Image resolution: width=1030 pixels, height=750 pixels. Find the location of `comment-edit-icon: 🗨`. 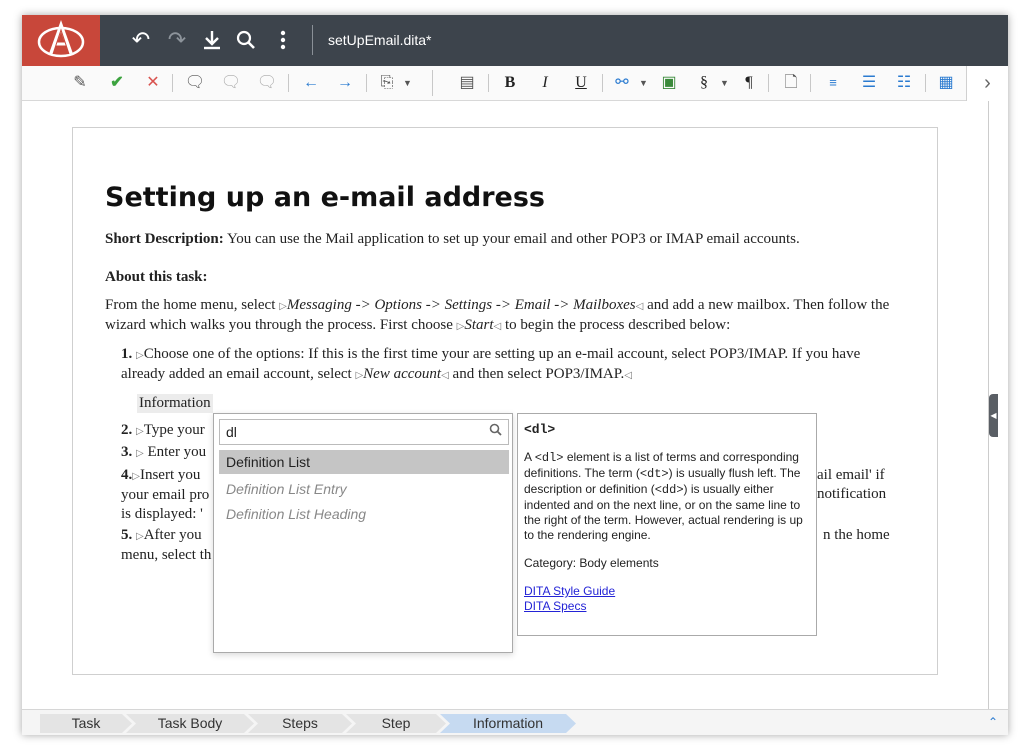

comment-edit-icon: 🗨 is located at coordinates (231, 82).